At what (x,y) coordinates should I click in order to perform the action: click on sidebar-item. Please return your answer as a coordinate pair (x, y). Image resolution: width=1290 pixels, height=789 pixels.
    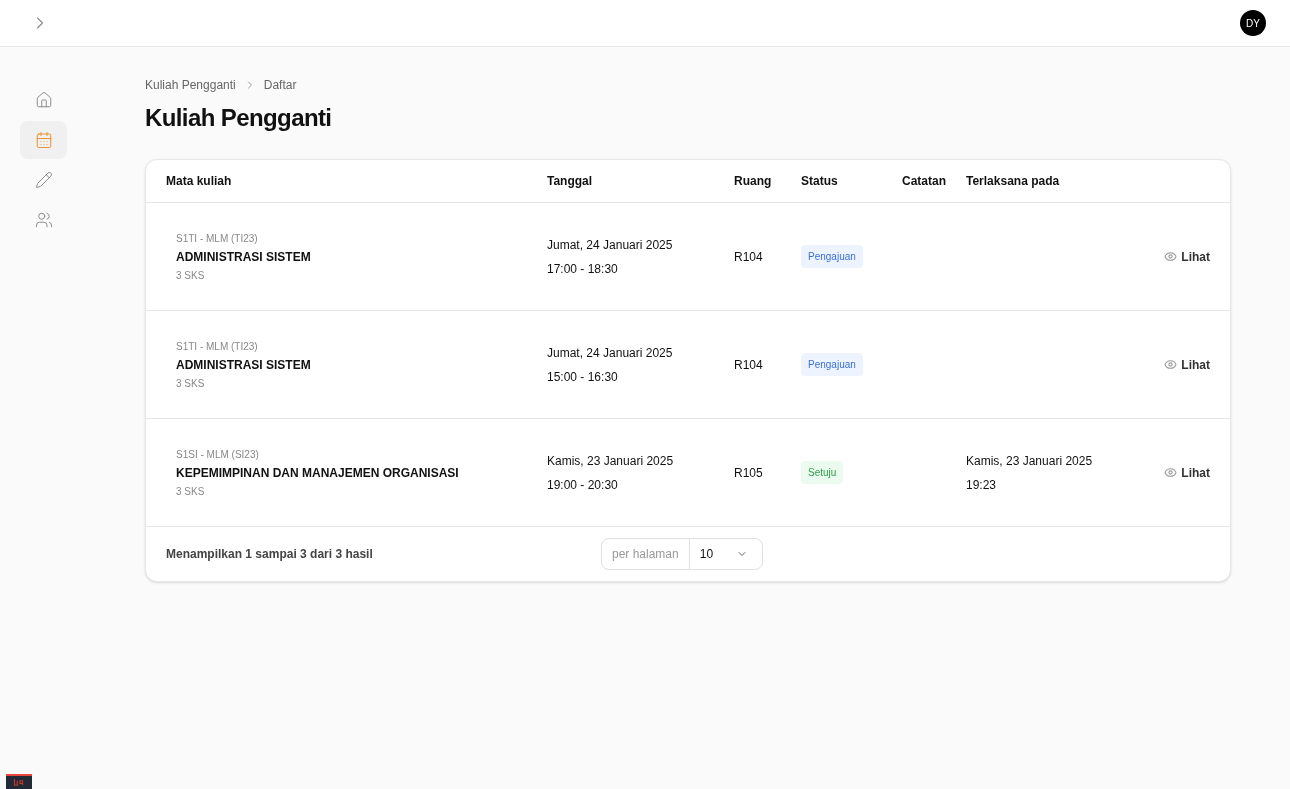
    Looking at the image, I should click on (43, 140).